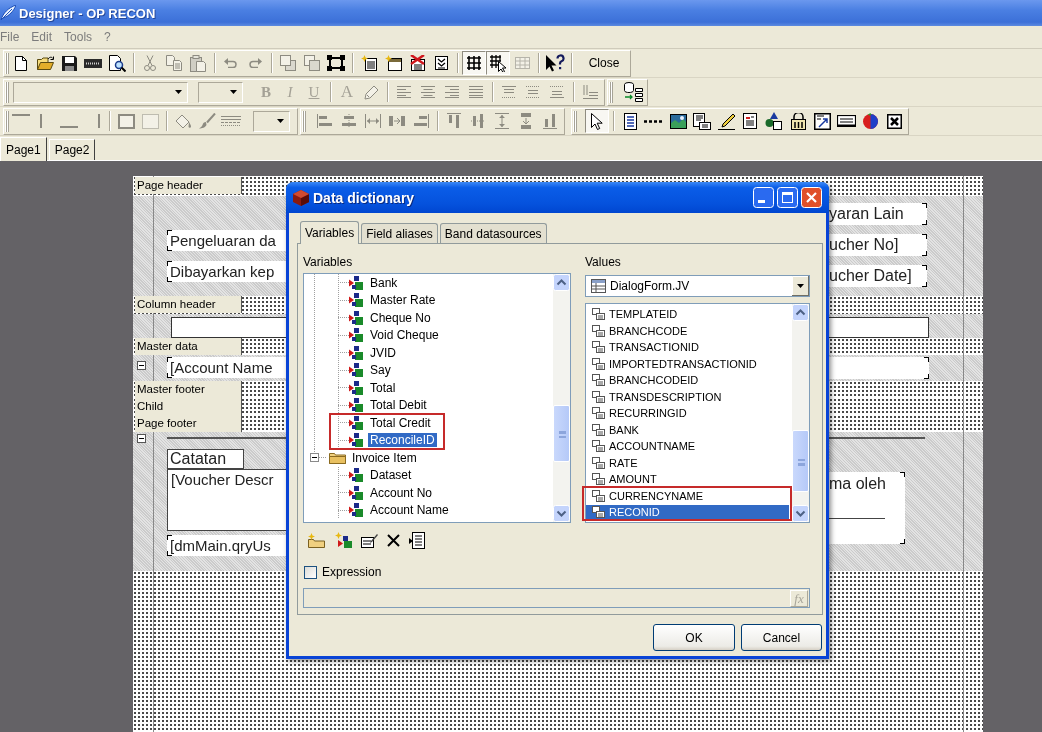  Describe the element at coordinates (603, 262) in the screenshot. I see `section-label: Values` at that location.